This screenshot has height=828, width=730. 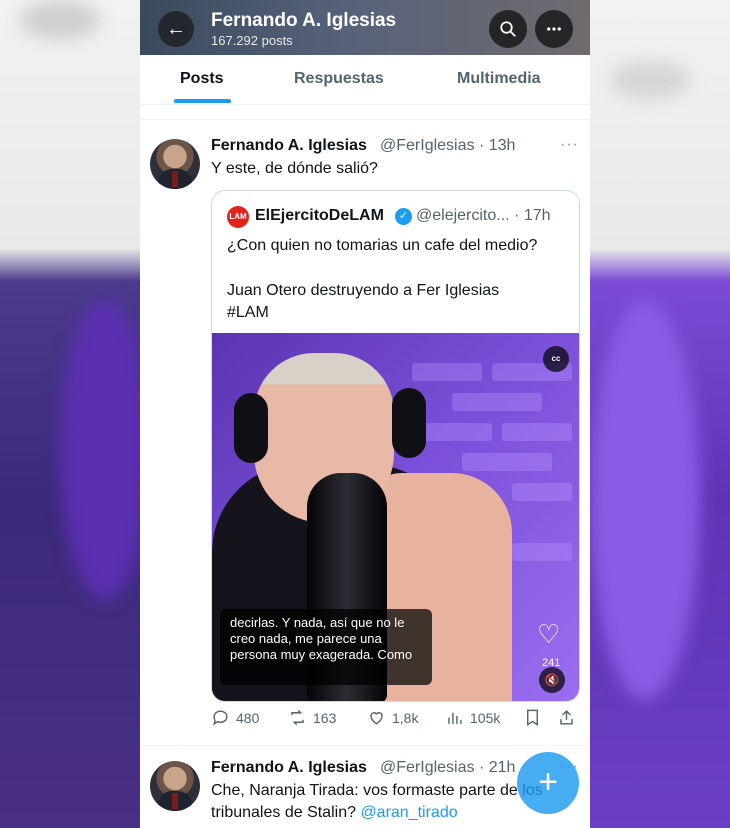 I want to click on more-icon, so click(x=554, y=29).